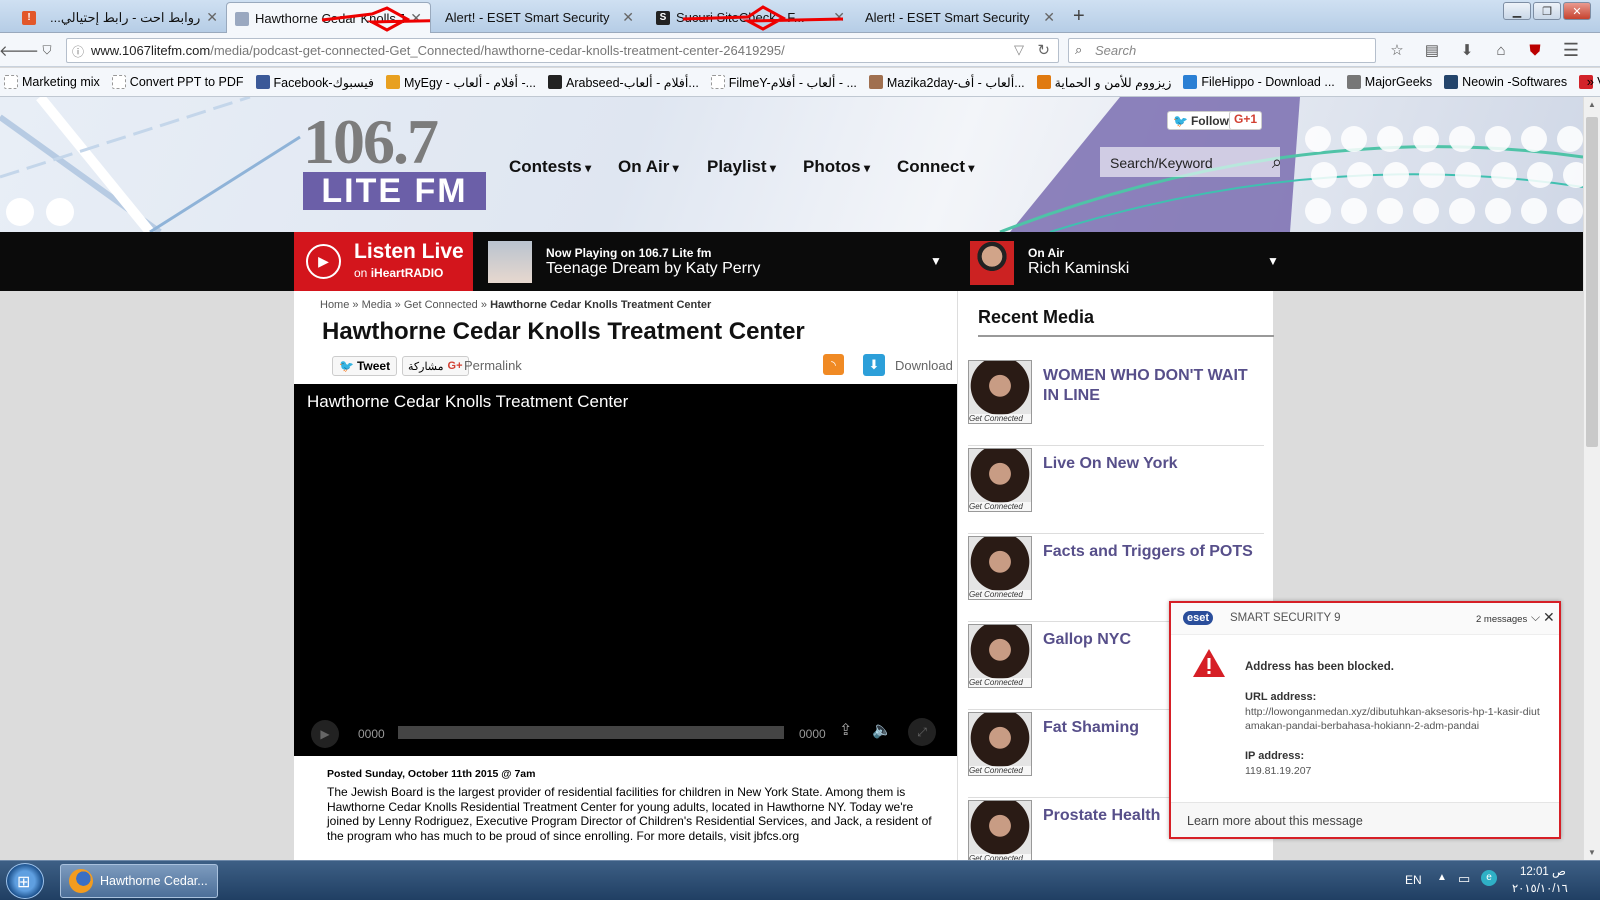 This screenshot has width=1600, height=900. What do you see at coordinates (1389, 82) in the screenshot?
I see `bookmark-item: MajorGeeks` at bounding box center [1389, 82].